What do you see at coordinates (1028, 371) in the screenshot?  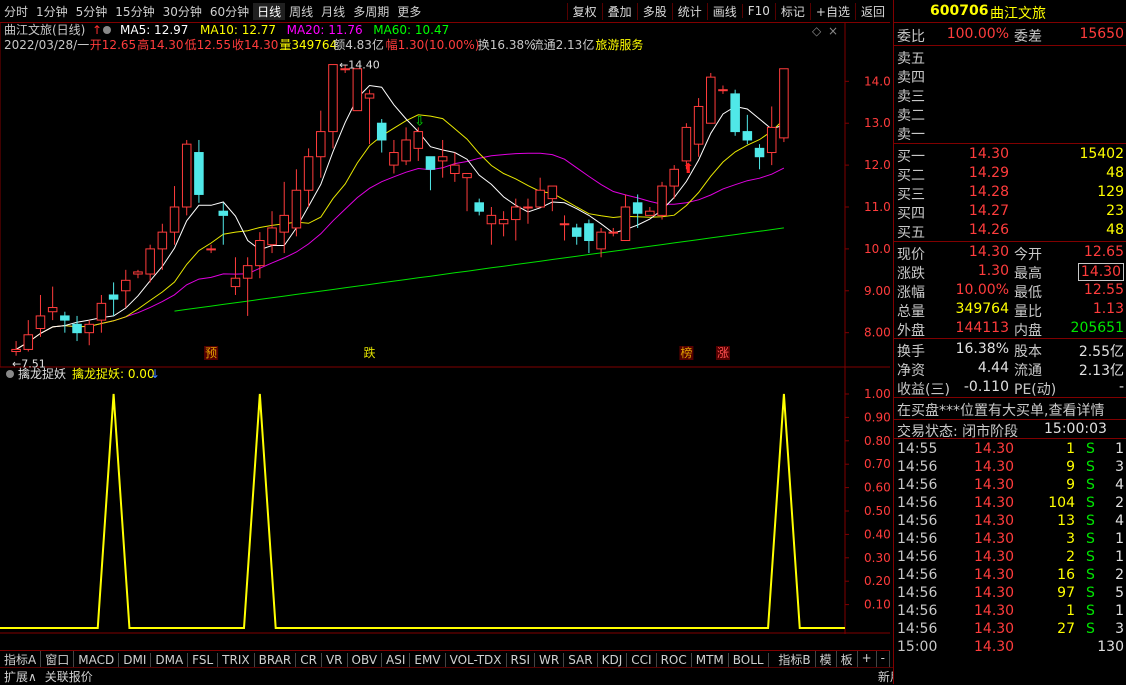 I see `stat2-label-2: 流通` at bounding box center [1028, 371].